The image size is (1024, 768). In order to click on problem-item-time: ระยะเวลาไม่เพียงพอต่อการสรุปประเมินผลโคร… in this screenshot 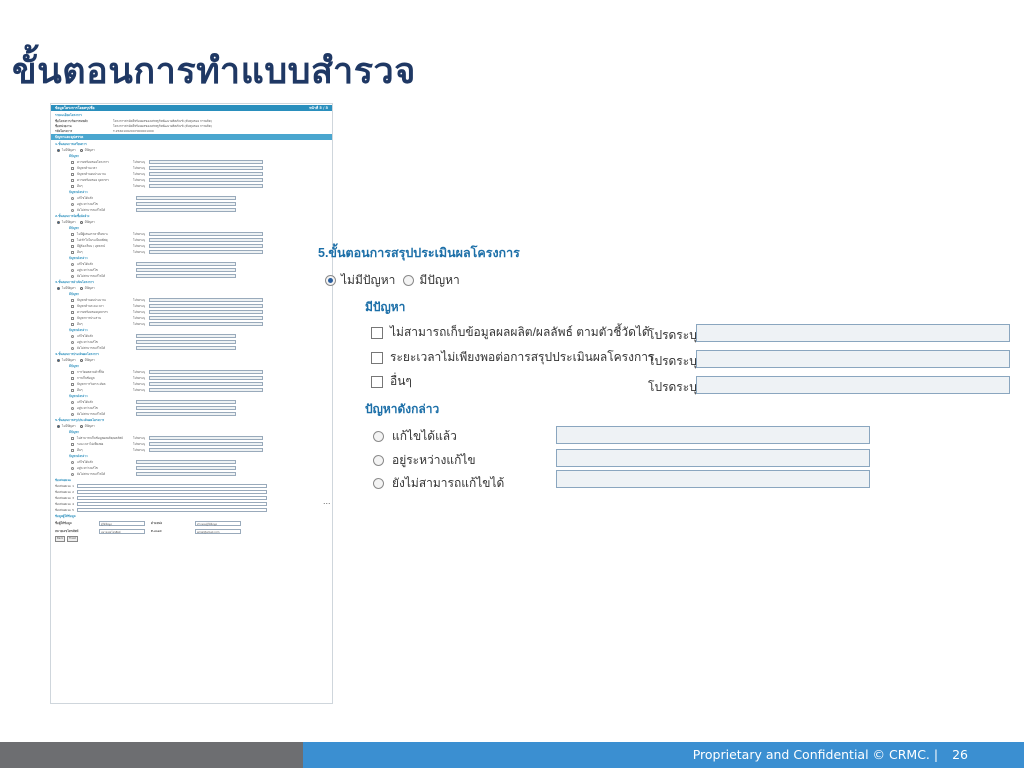, I will do `click(512, 357)`.